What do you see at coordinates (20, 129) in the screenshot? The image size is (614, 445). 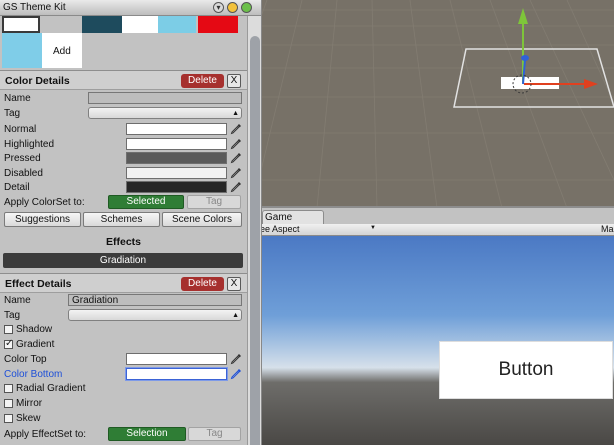 I see `color-row-label: Normal` at bounding box center [20, 129].